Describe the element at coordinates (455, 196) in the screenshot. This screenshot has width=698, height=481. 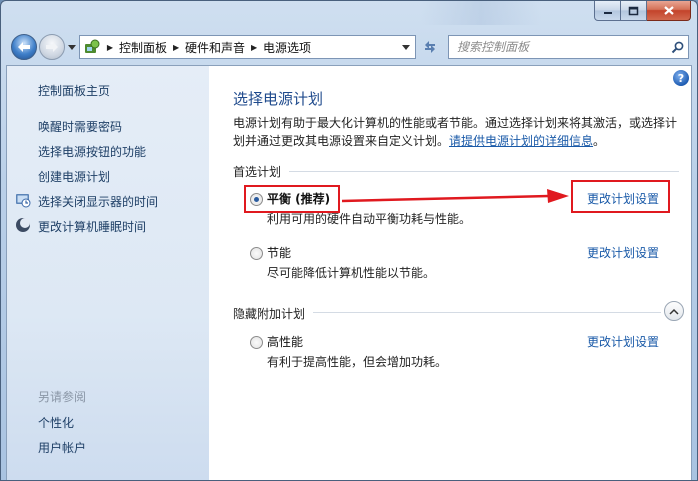
I see `annotation-arrow` at that location.